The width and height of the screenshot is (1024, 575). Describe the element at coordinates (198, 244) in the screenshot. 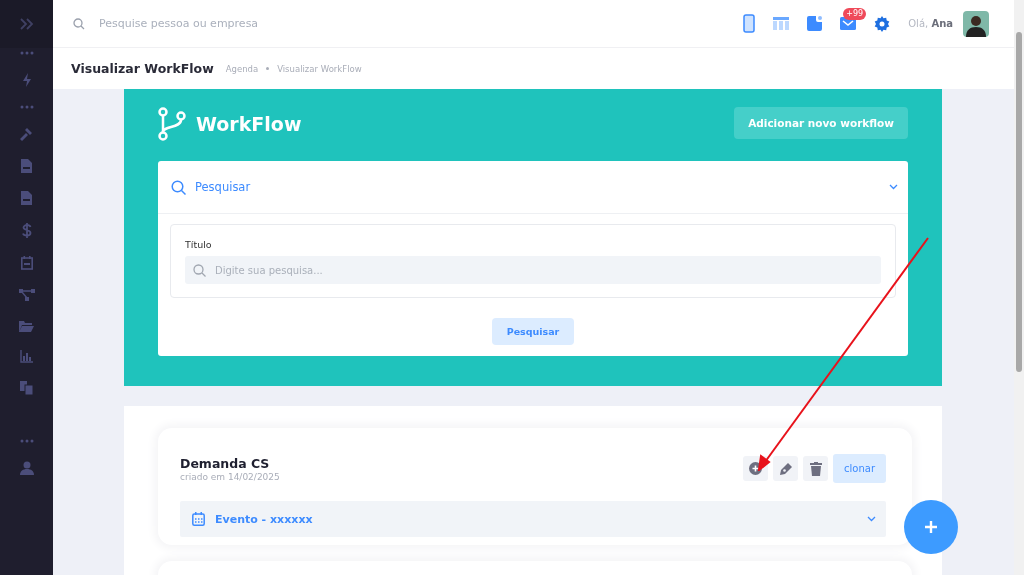

I see `field-label: Título` at that location.